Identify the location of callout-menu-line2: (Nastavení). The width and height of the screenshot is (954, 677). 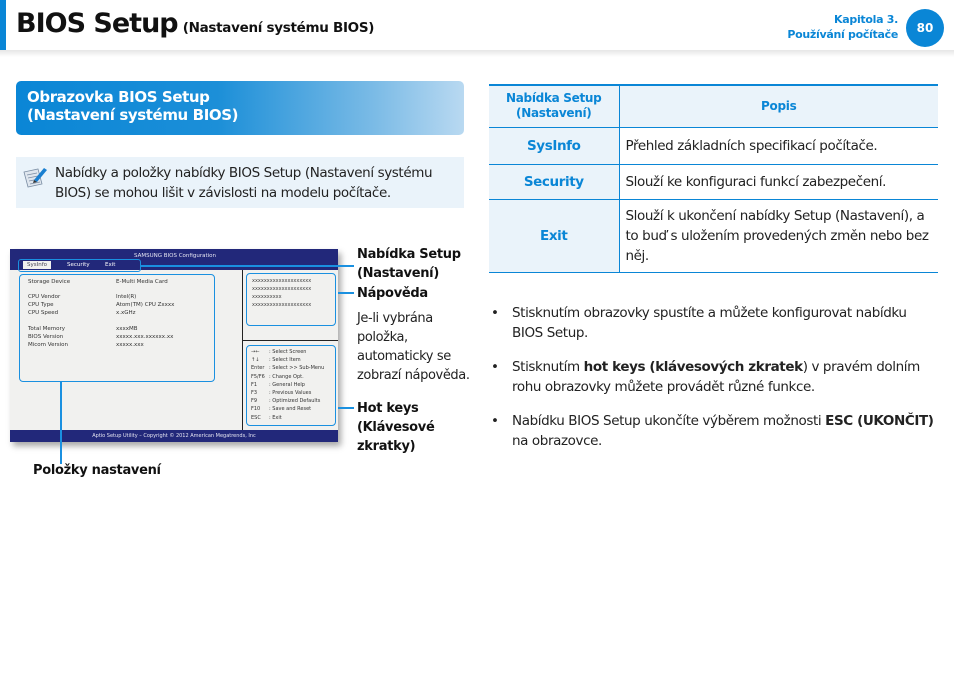
(398, 273).